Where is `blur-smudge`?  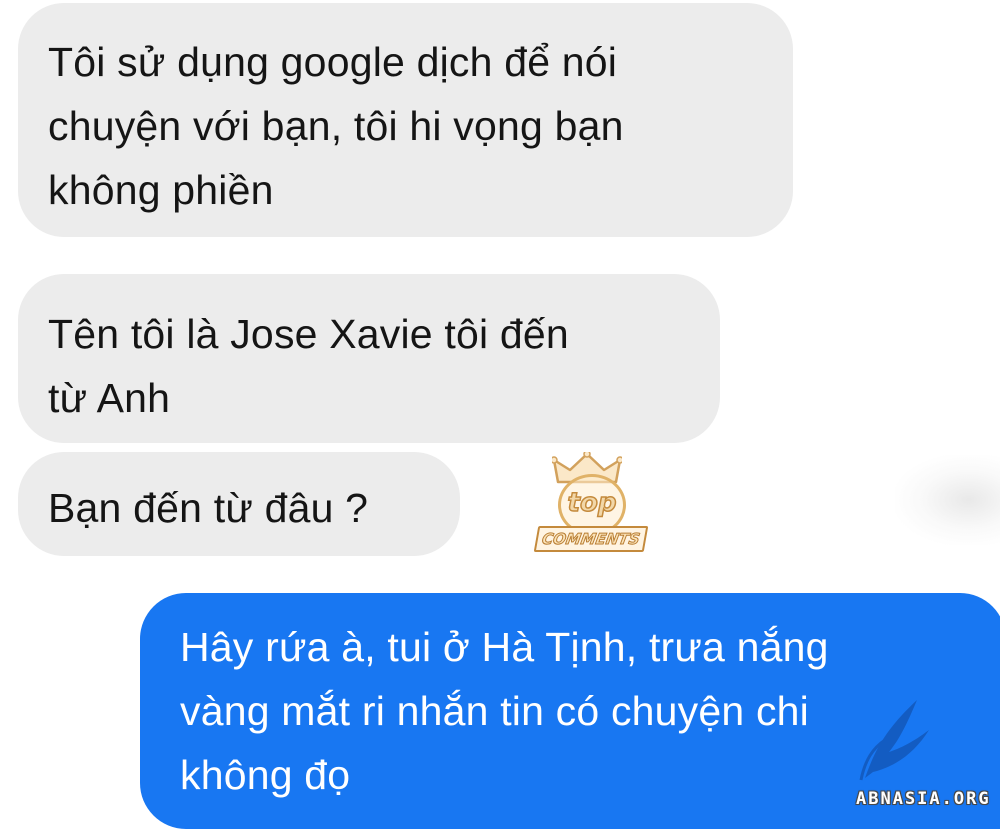
blur-smudge is located at coordinates (947, 500).